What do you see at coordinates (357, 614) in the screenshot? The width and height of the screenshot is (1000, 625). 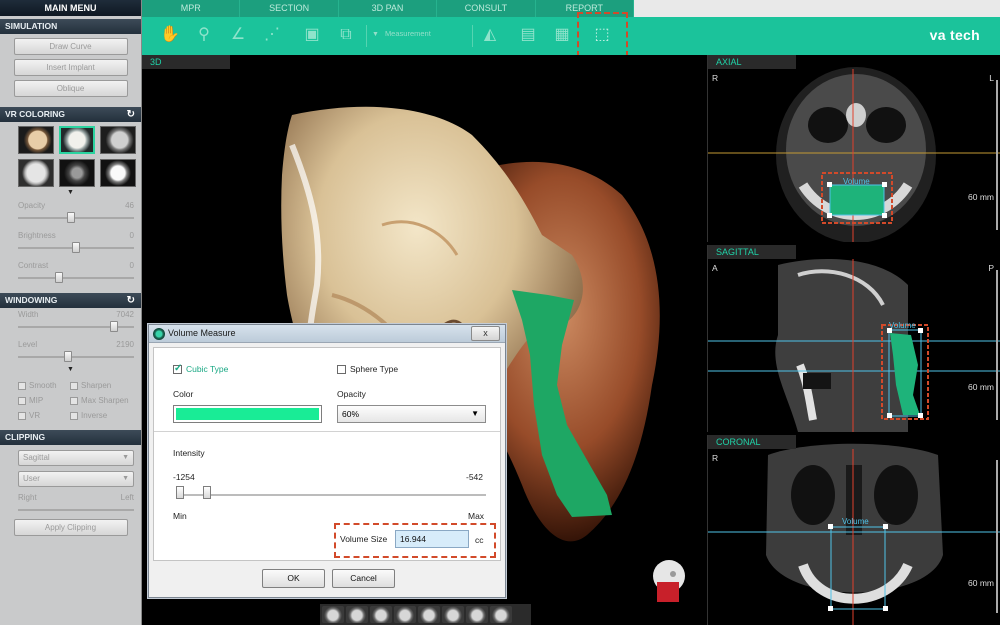 I see `view-back-icon` at bounding box center [357, 614].